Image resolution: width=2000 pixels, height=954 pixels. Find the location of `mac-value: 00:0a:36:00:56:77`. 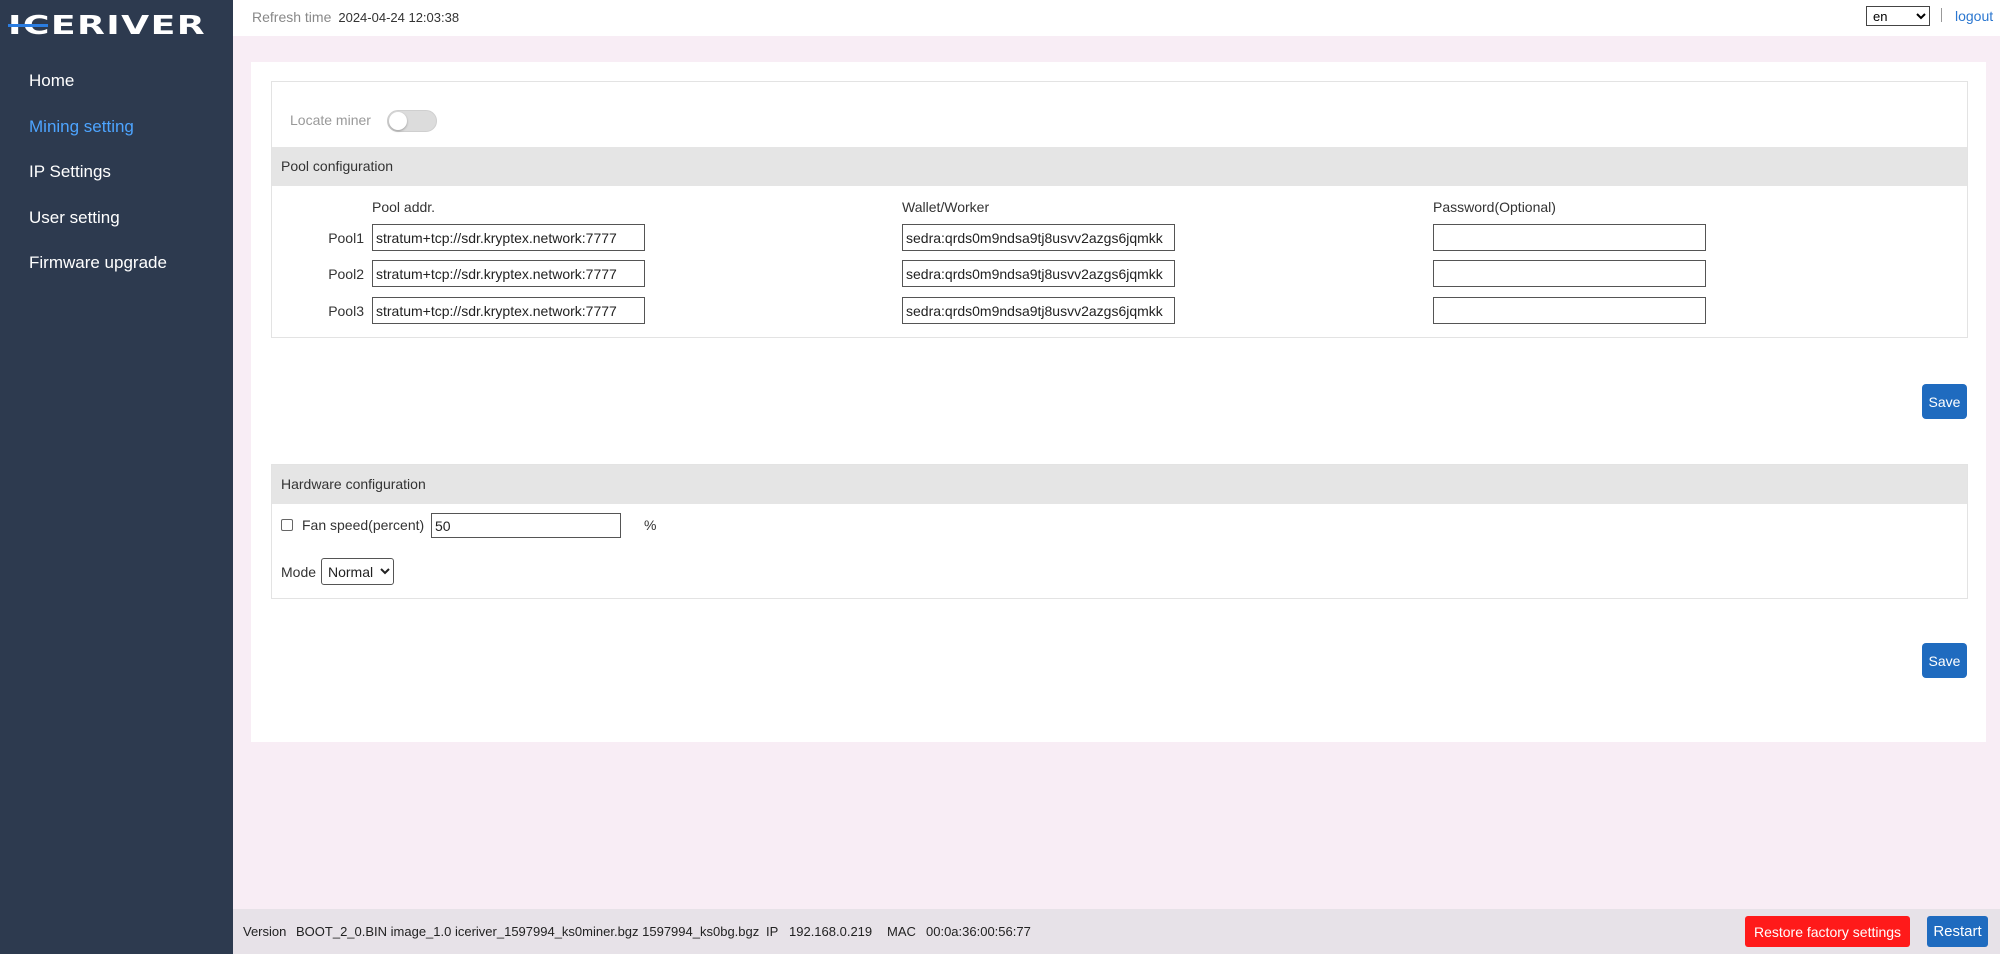

mac-value: 00:0a:36:00:56:77 is located at coordinates (978, 931).